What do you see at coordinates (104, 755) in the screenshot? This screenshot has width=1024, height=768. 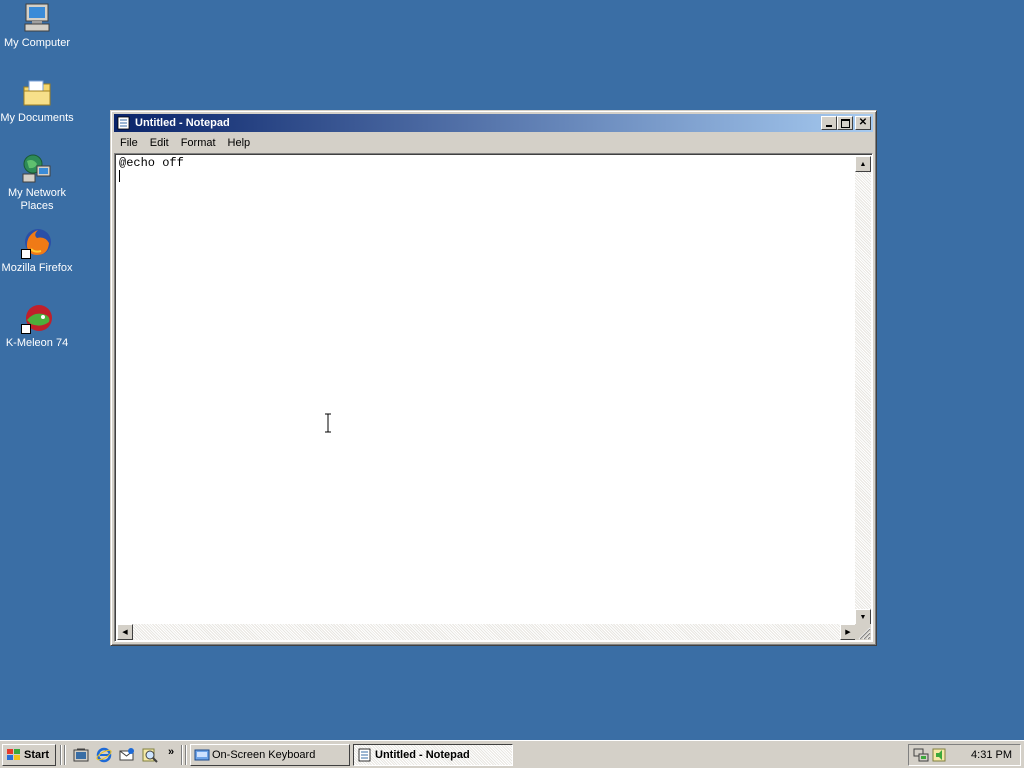 I see `internet-explorer-icon` at bounding box center [104, 755].